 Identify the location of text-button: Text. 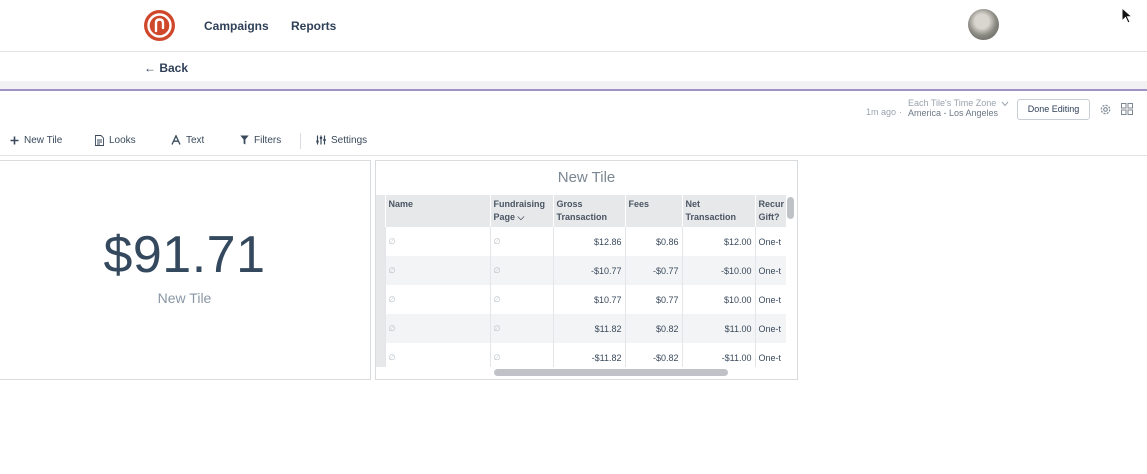
(187, 140).